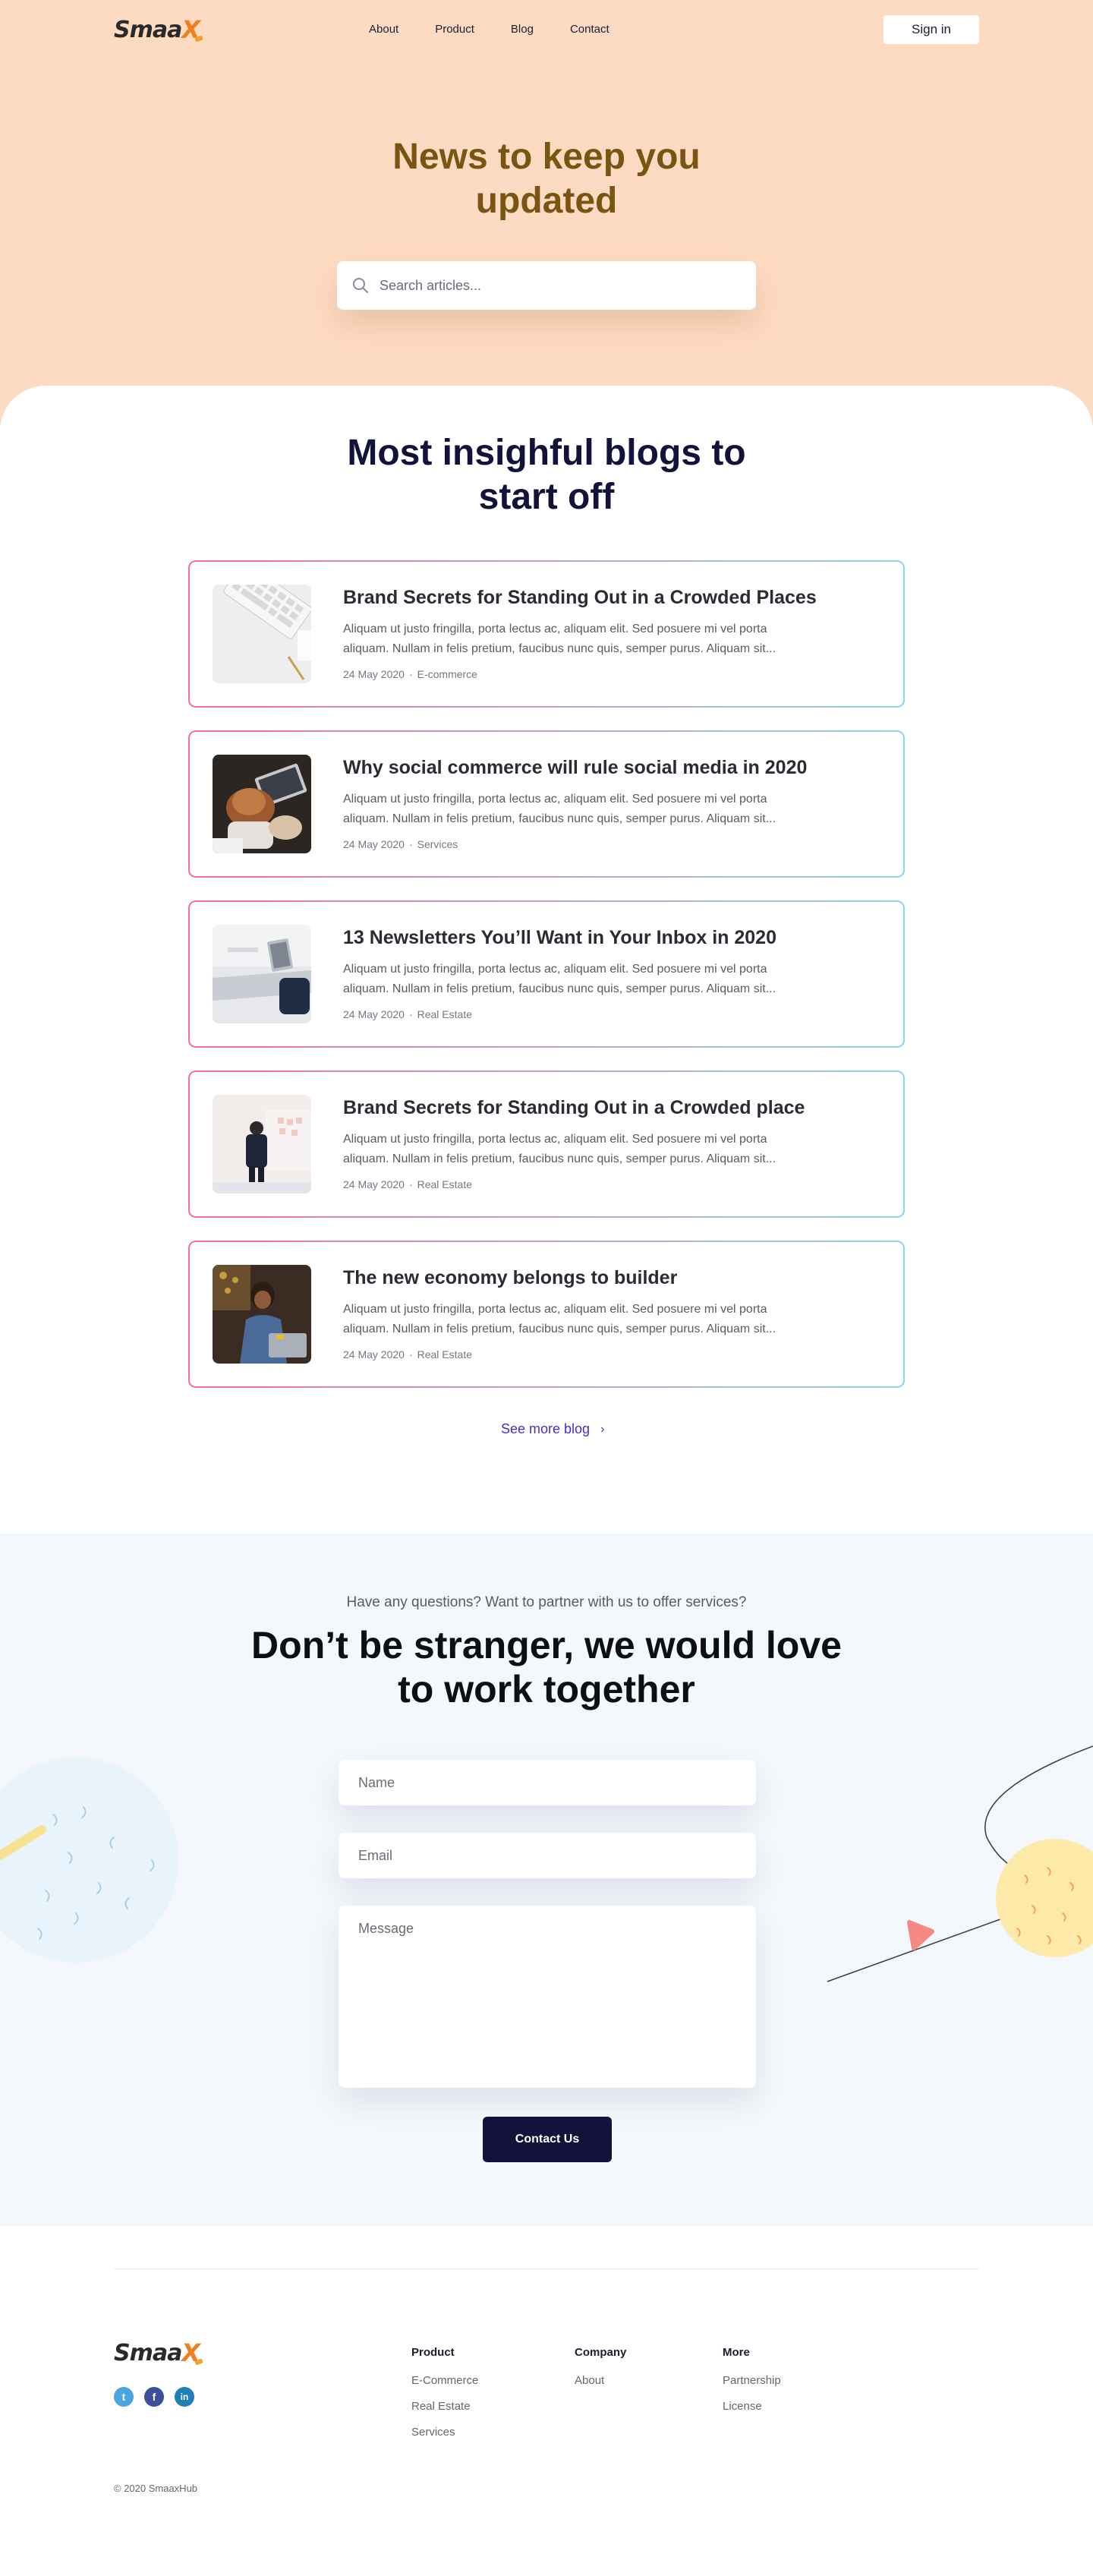 Image resolution: width=1093 pixels, height=2576 pixels. What do you see at coordinates (602, 1429) in the screenshot?
I see `chevron-right-icon: ›` at bounding box center [602, 1429].